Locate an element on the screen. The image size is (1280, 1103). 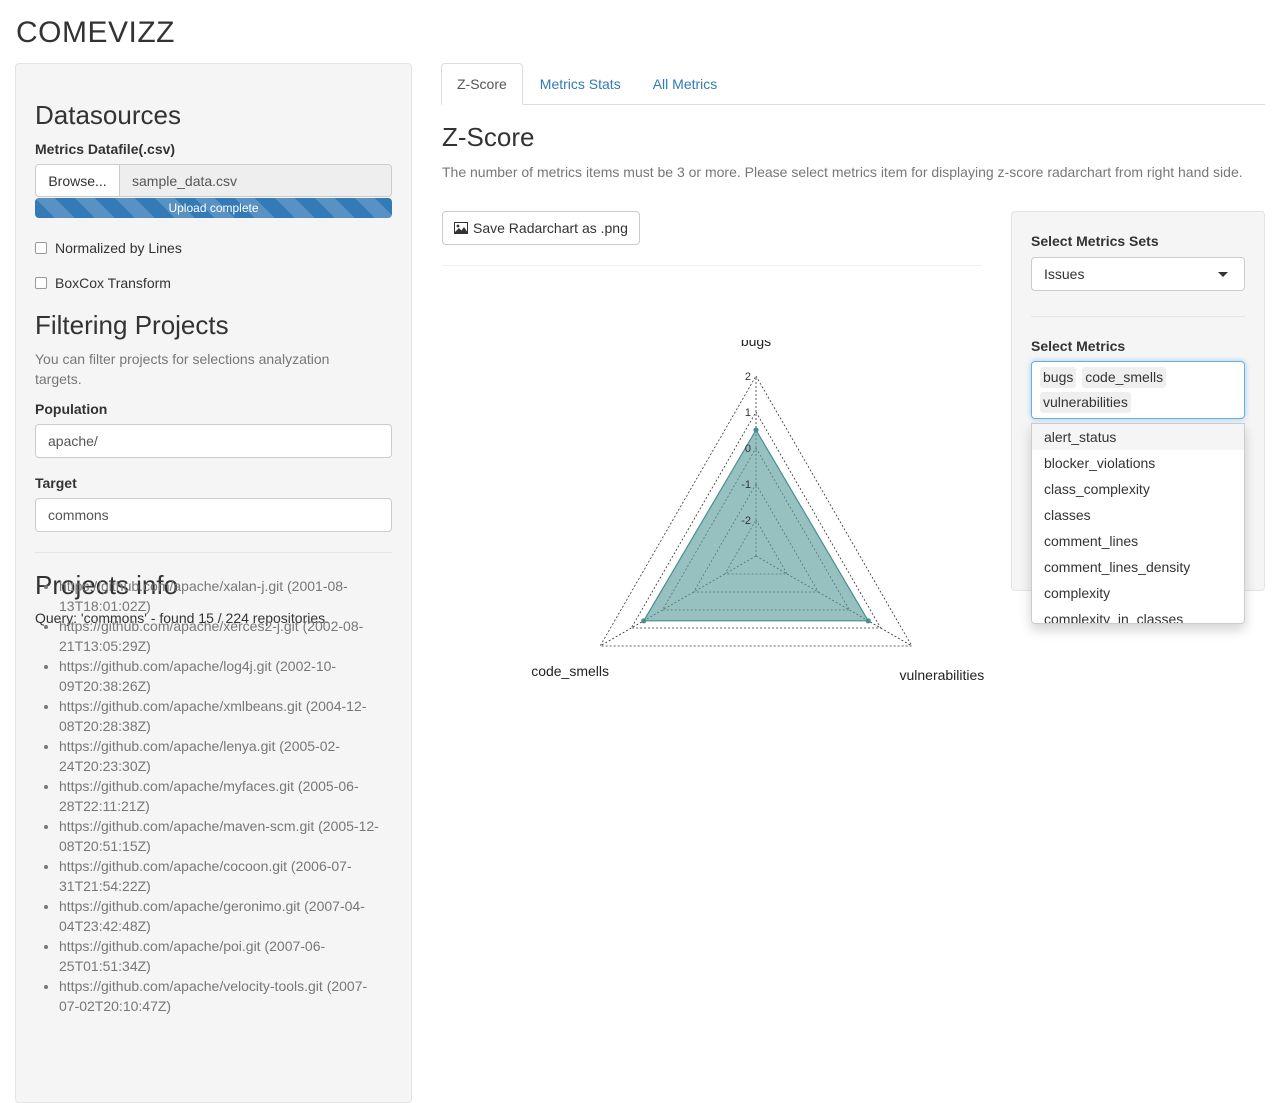
page-title: Z-Score is located at coordinates (488, 137).